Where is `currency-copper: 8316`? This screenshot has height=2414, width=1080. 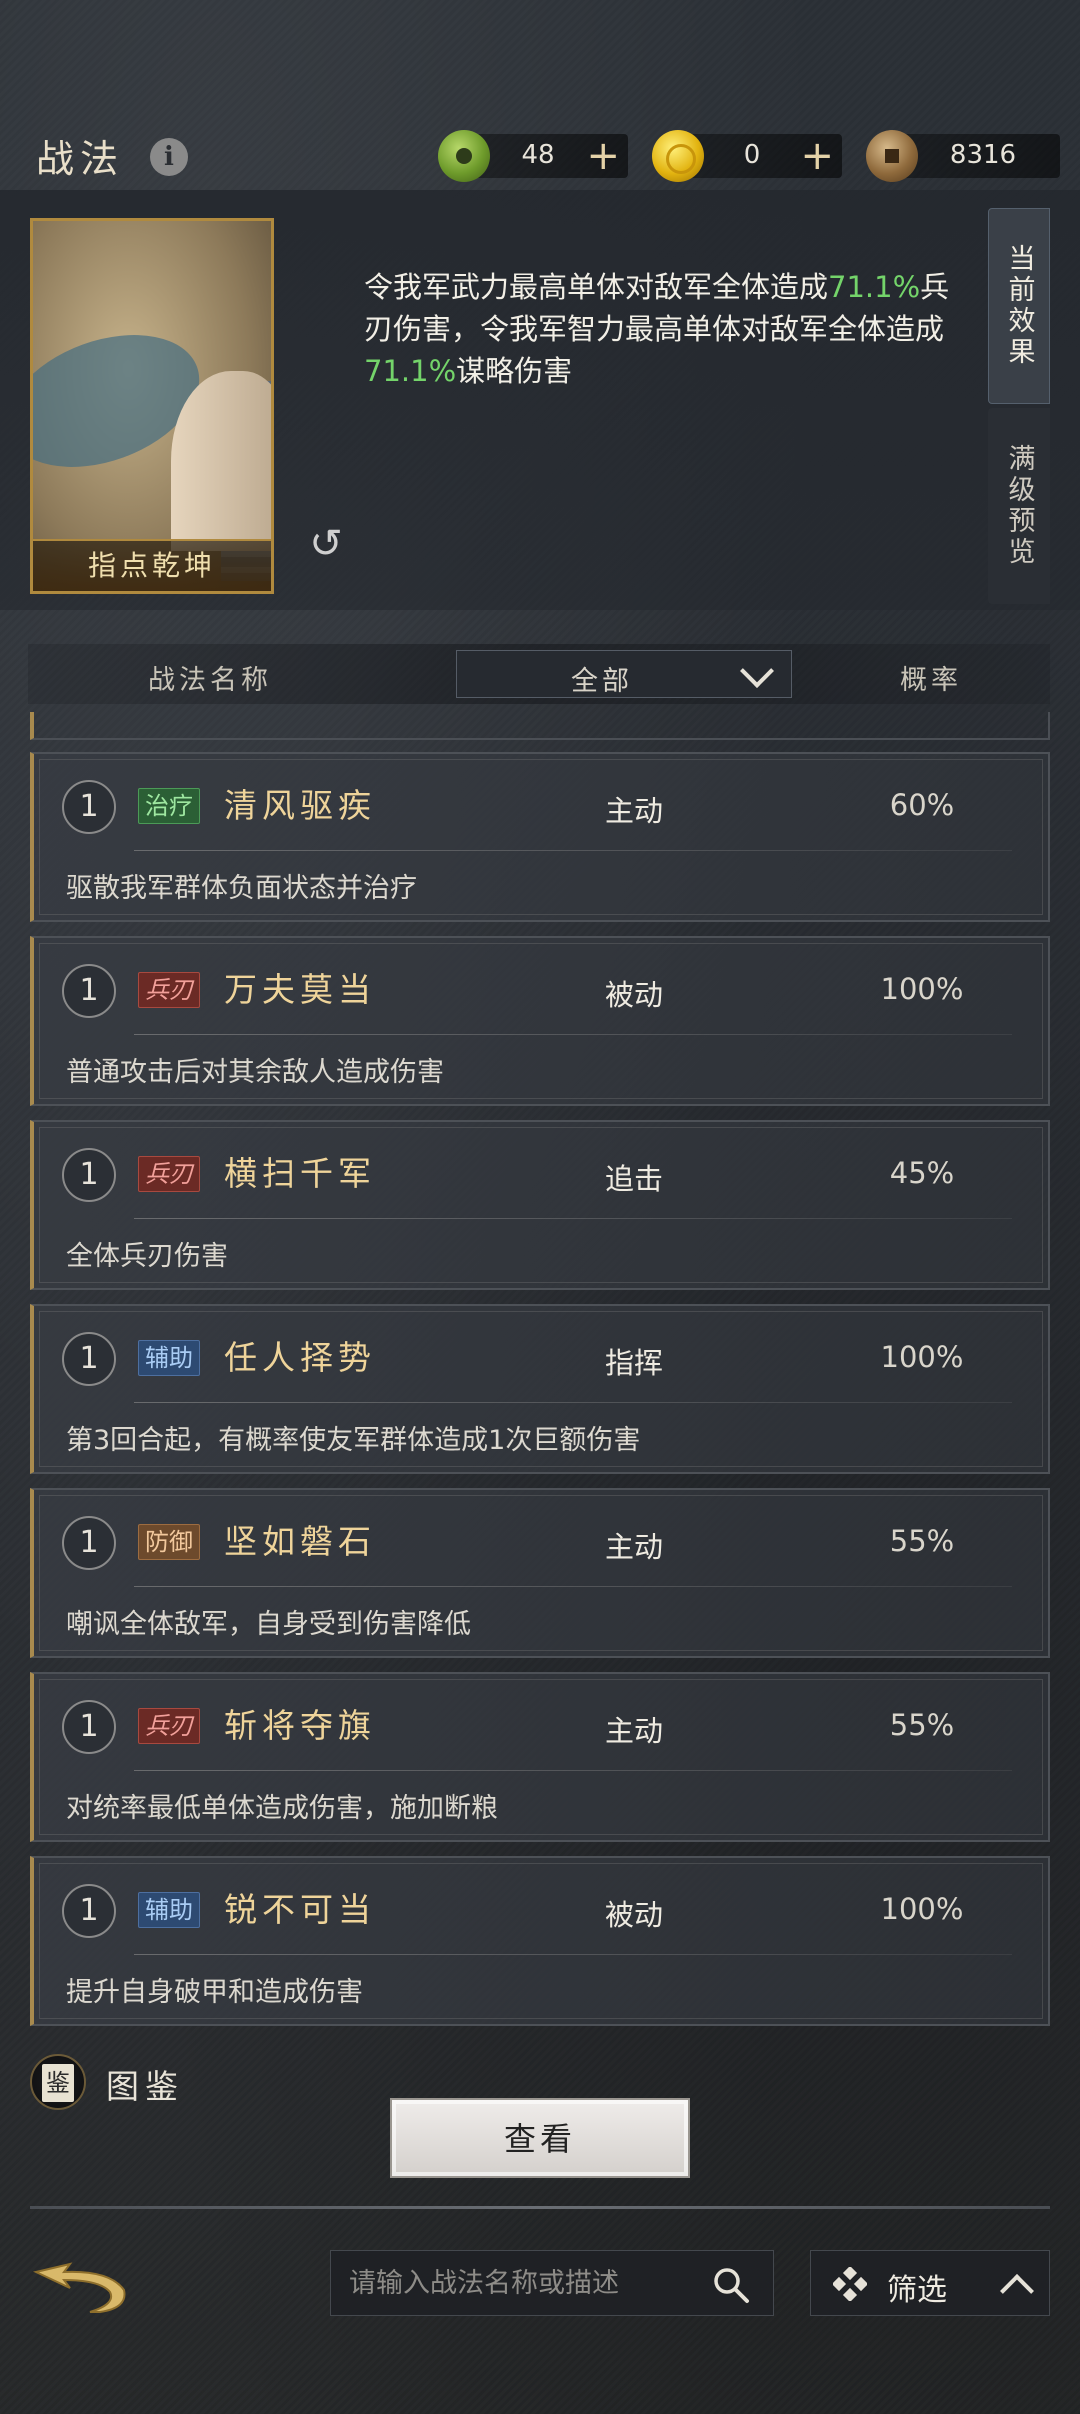 currency-copper: 8316 is located at coordinates (963, 156).